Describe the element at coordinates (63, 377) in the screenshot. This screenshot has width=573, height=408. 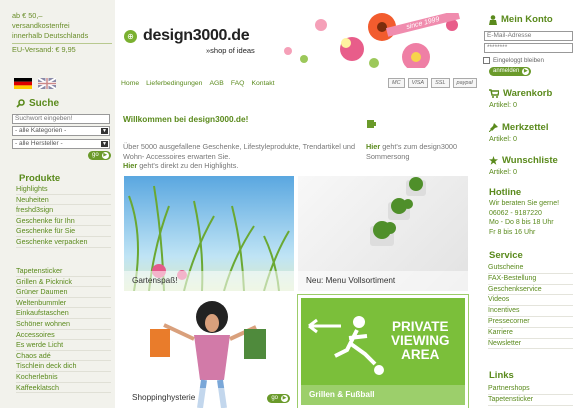
I see `product-nav-item: Kocherlebnis` at that location.